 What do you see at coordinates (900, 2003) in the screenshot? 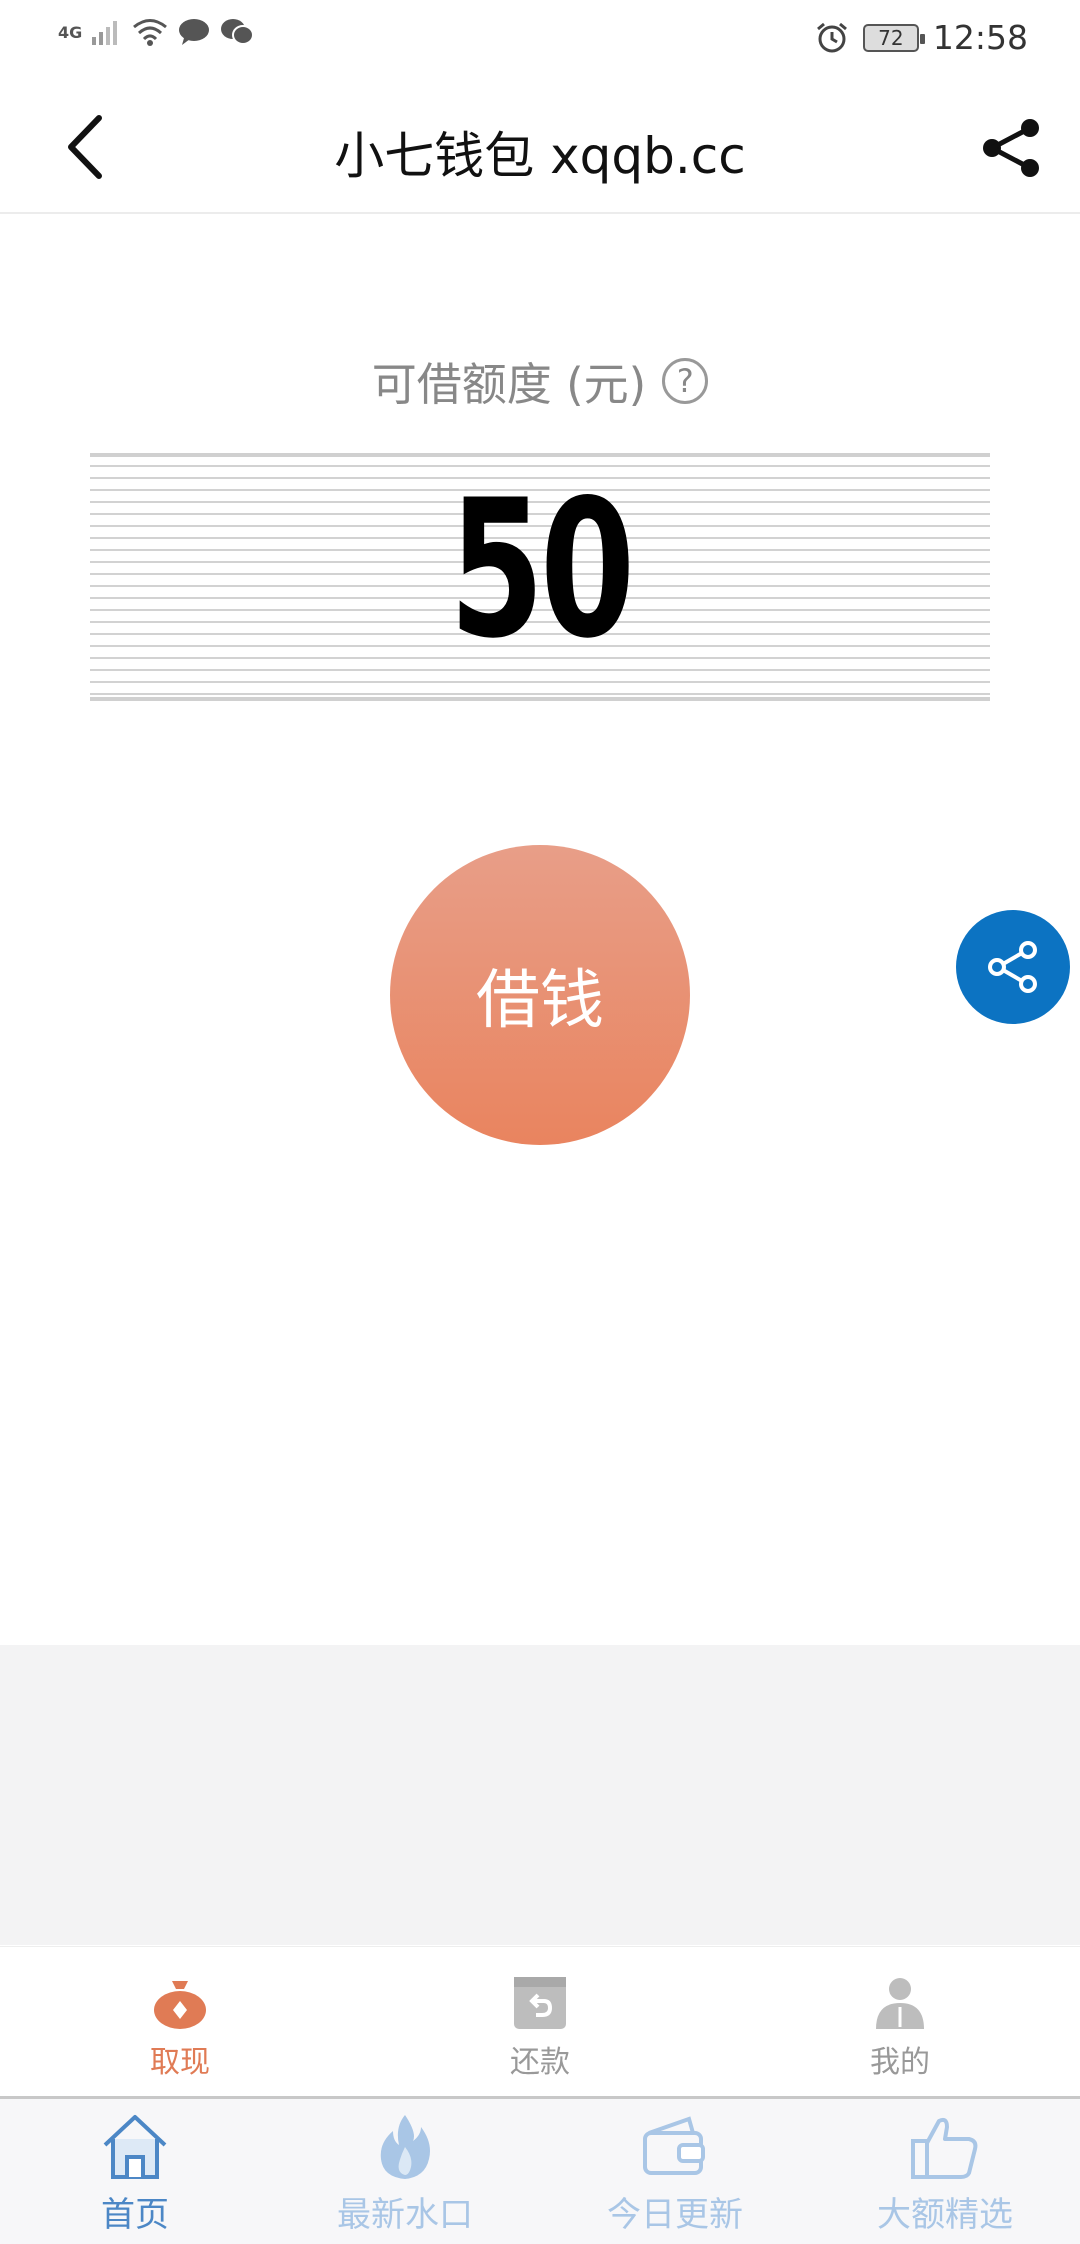
I see `user-icon` at bounding box center [900, 2003].